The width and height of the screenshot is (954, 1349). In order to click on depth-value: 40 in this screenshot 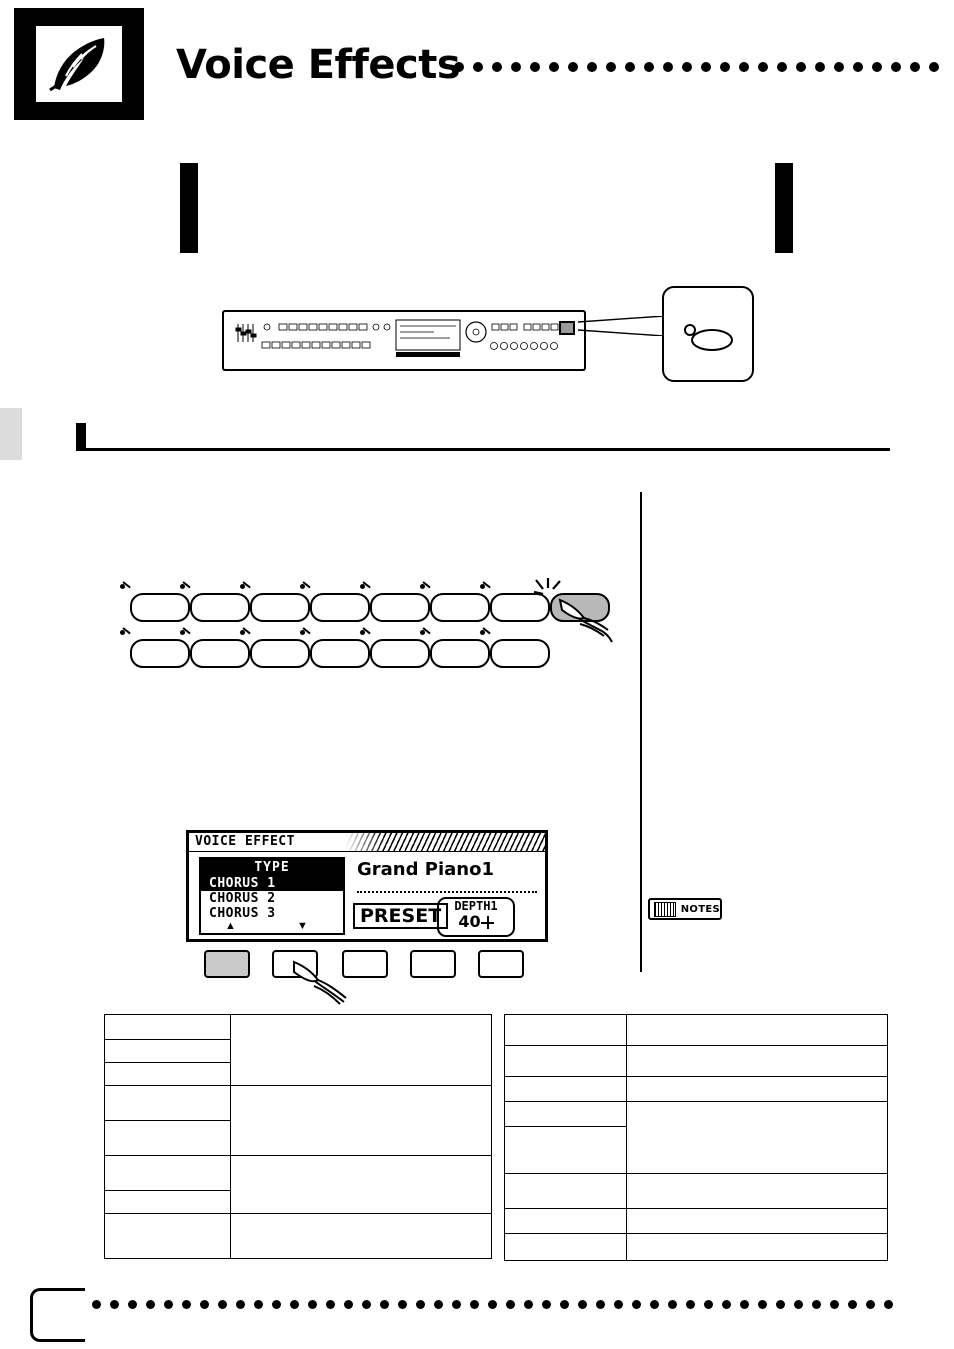, I will do `click(476, 921)`.